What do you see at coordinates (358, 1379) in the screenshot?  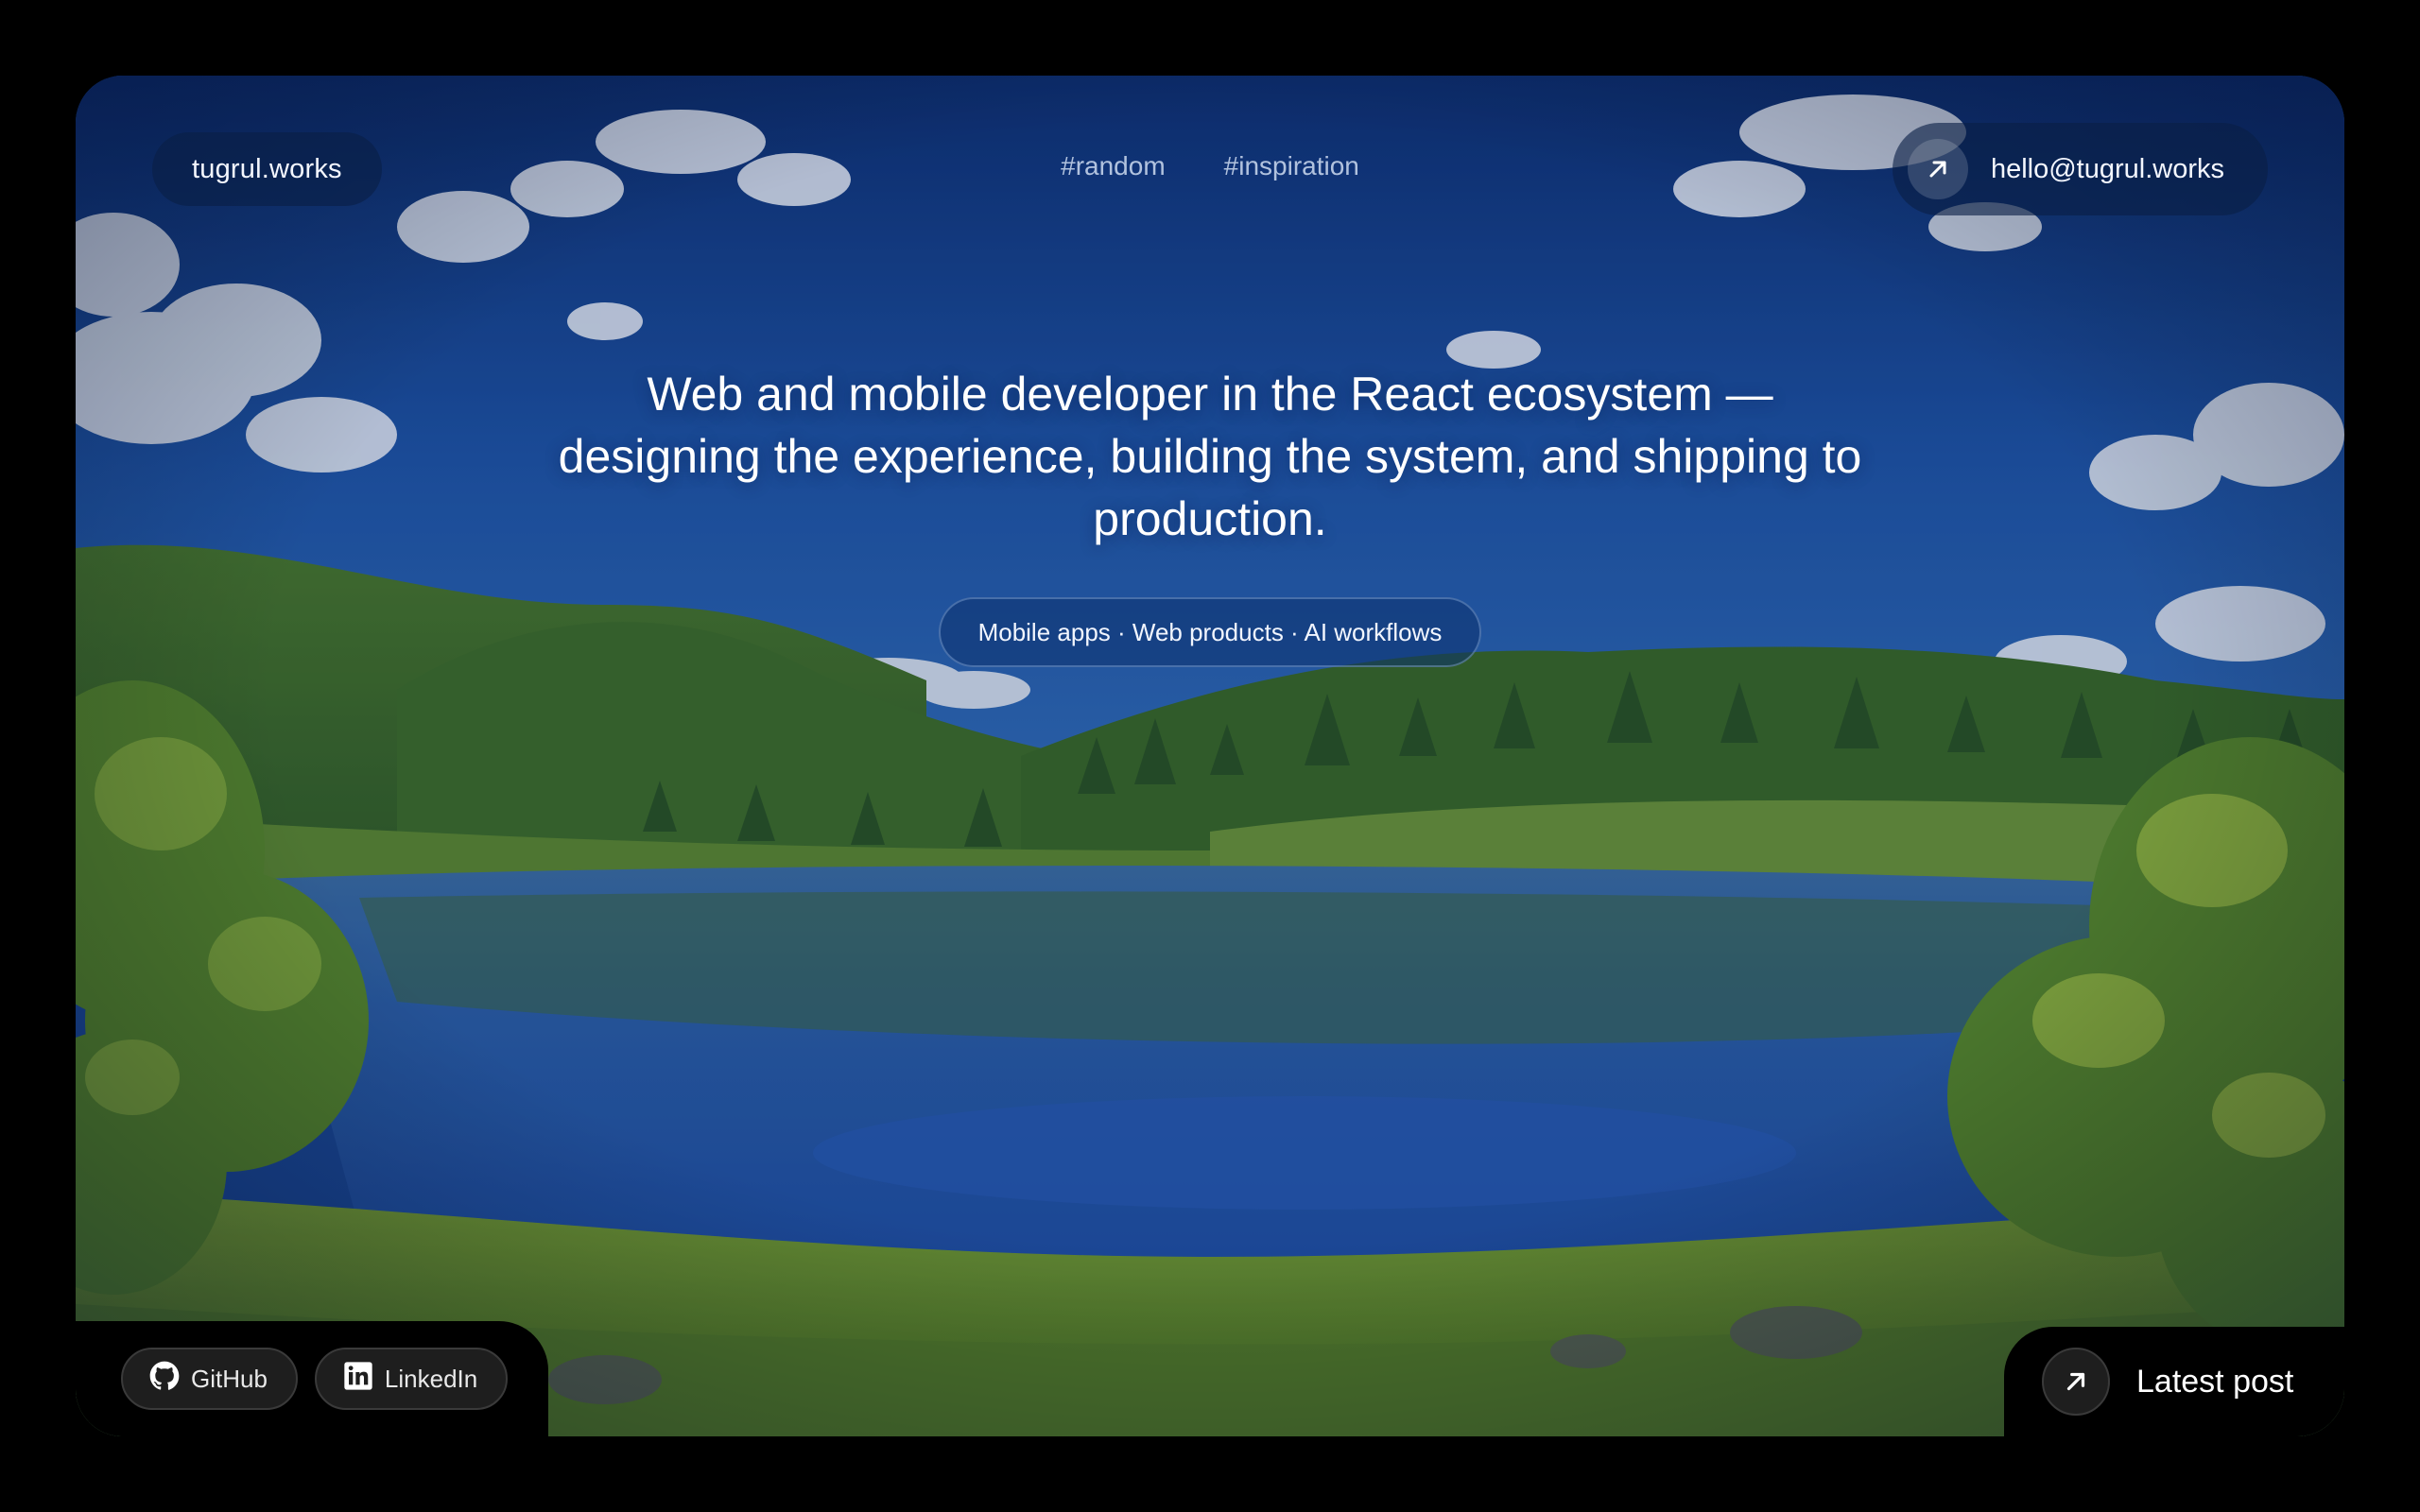 I see `linkedin-icon` at bounding box center [358, 1379].